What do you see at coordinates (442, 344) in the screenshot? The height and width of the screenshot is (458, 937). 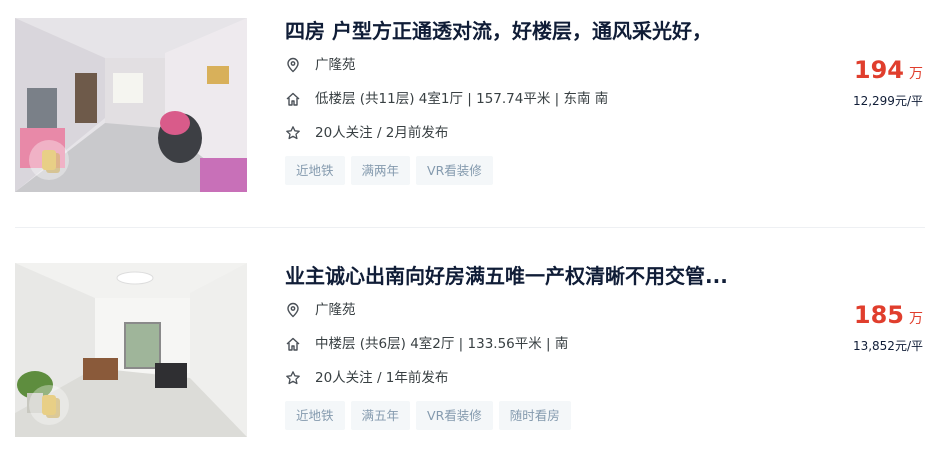 I see `house-info: 中楼层 (共6层) 4室2厅 | 133.56平米 | 南` at bounding box center [442, 344].